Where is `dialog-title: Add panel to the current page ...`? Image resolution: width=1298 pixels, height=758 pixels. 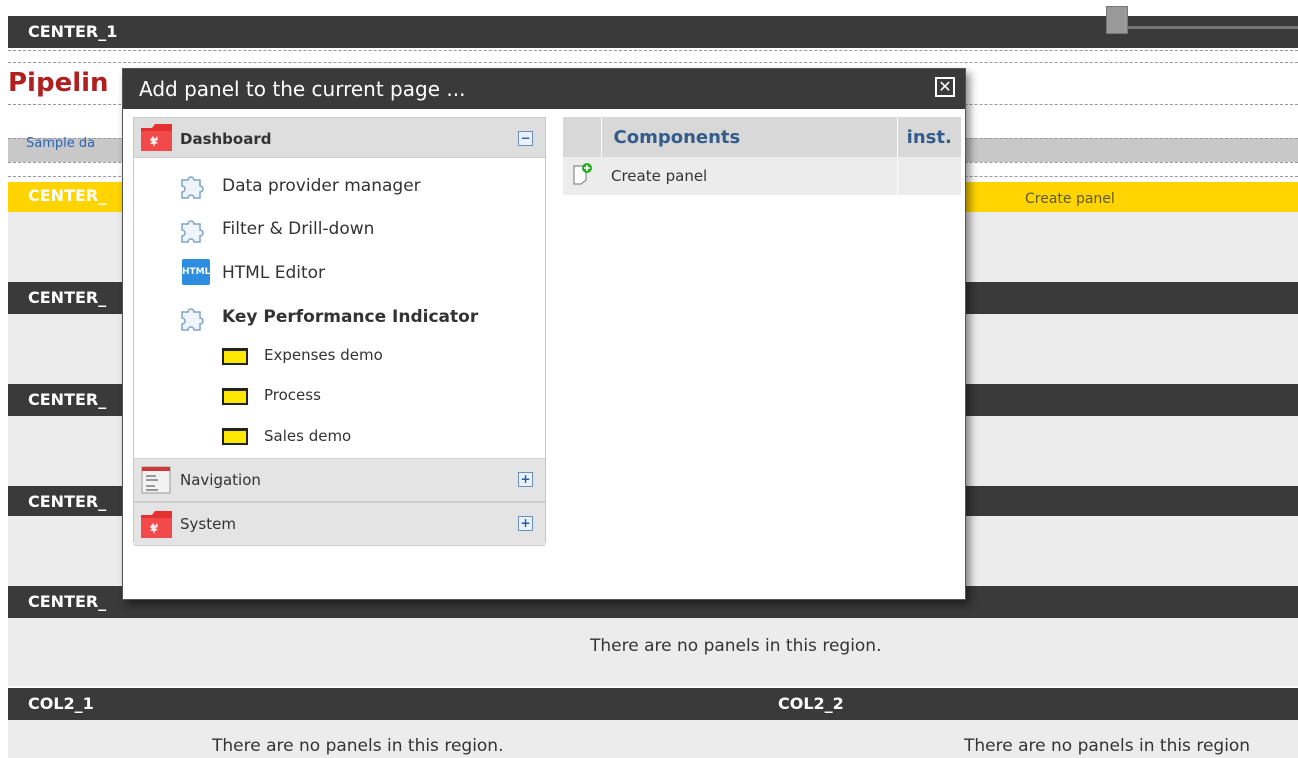
dialog-title: Add panel to the current page ... is located at coordinates (302, 89).